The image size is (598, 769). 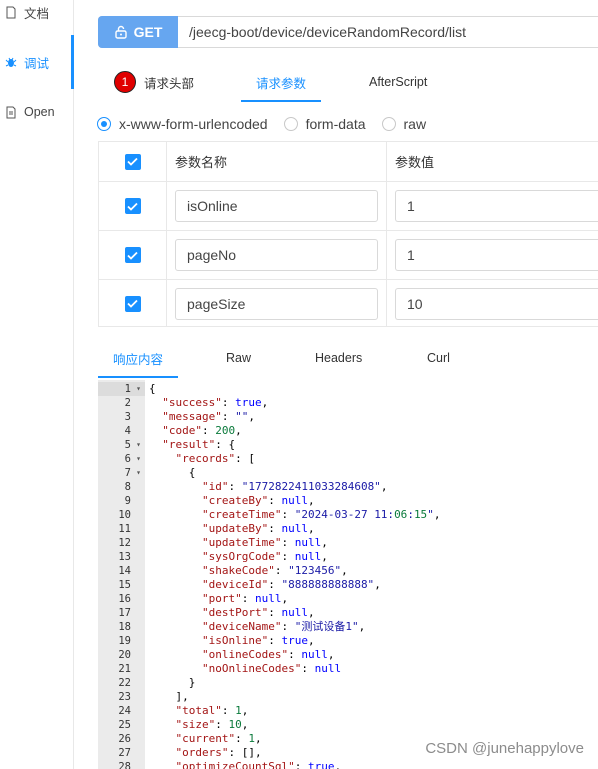 What do you see at coordinates (127, 403) in the screenshot?
I see `line-number: 2` at bounding box center [127, 403].